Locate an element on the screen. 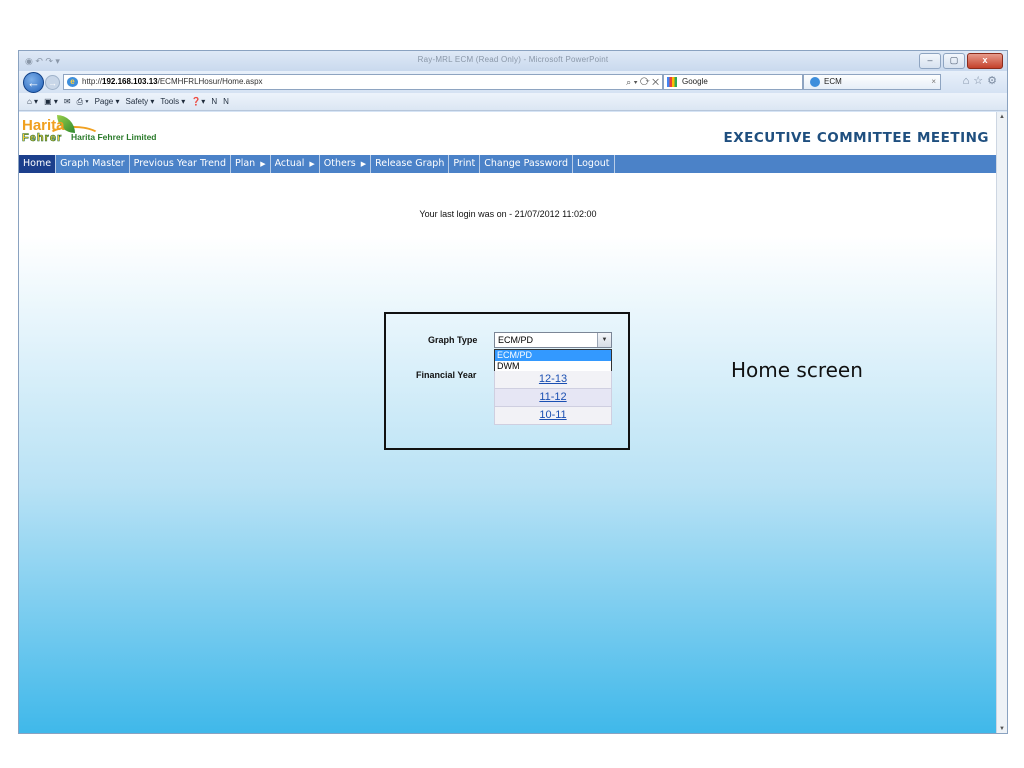  menu-item-label: Plan is located at coordinates (245, 163).